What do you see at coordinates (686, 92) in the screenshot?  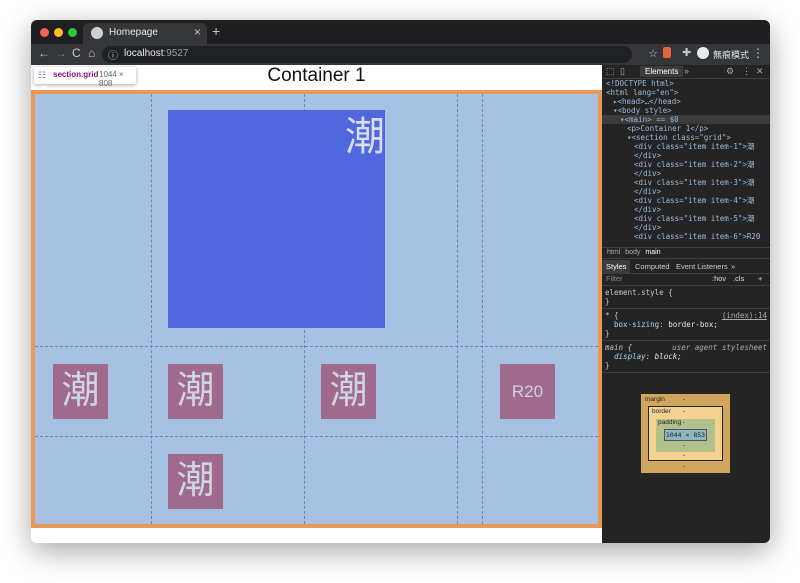 I see `dom-node-line: <html lang="en">` at bounding box center [686, 92].